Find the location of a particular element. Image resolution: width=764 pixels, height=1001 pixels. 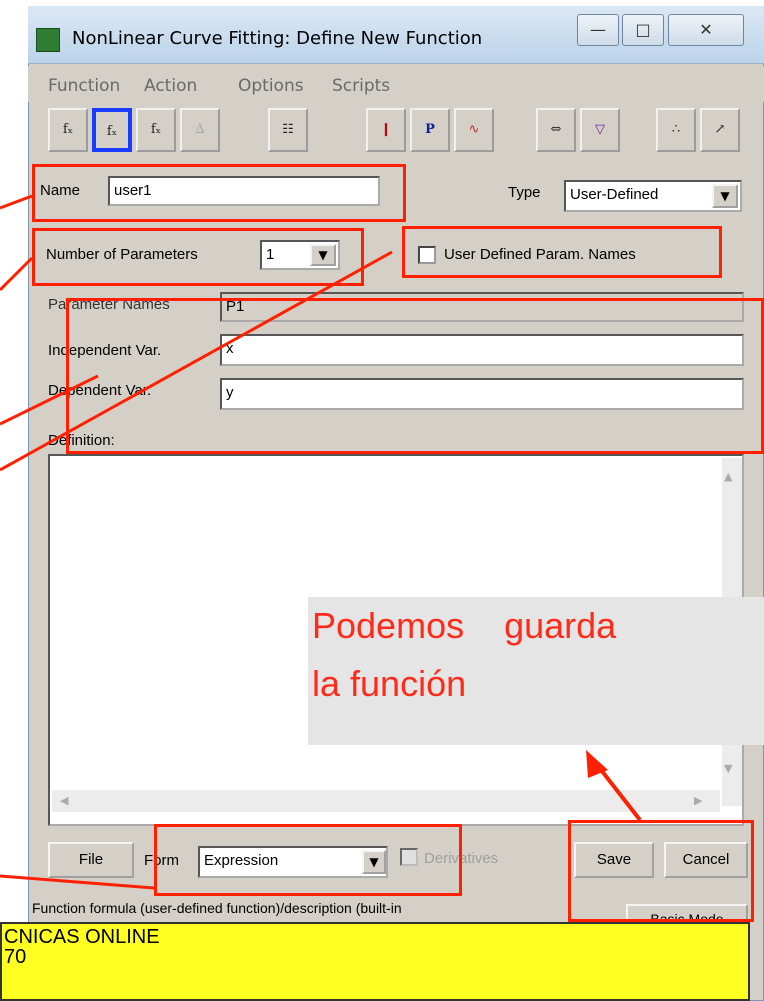

form-pointer-line is located at coordinates (77, 882).